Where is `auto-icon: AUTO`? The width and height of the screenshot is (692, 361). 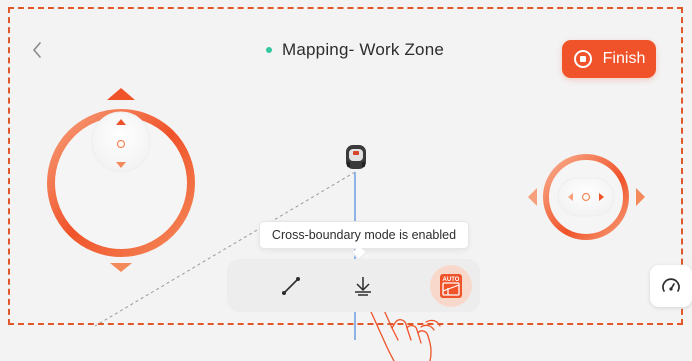 auto-icon: AUTO is located at coordinates (451, 285).